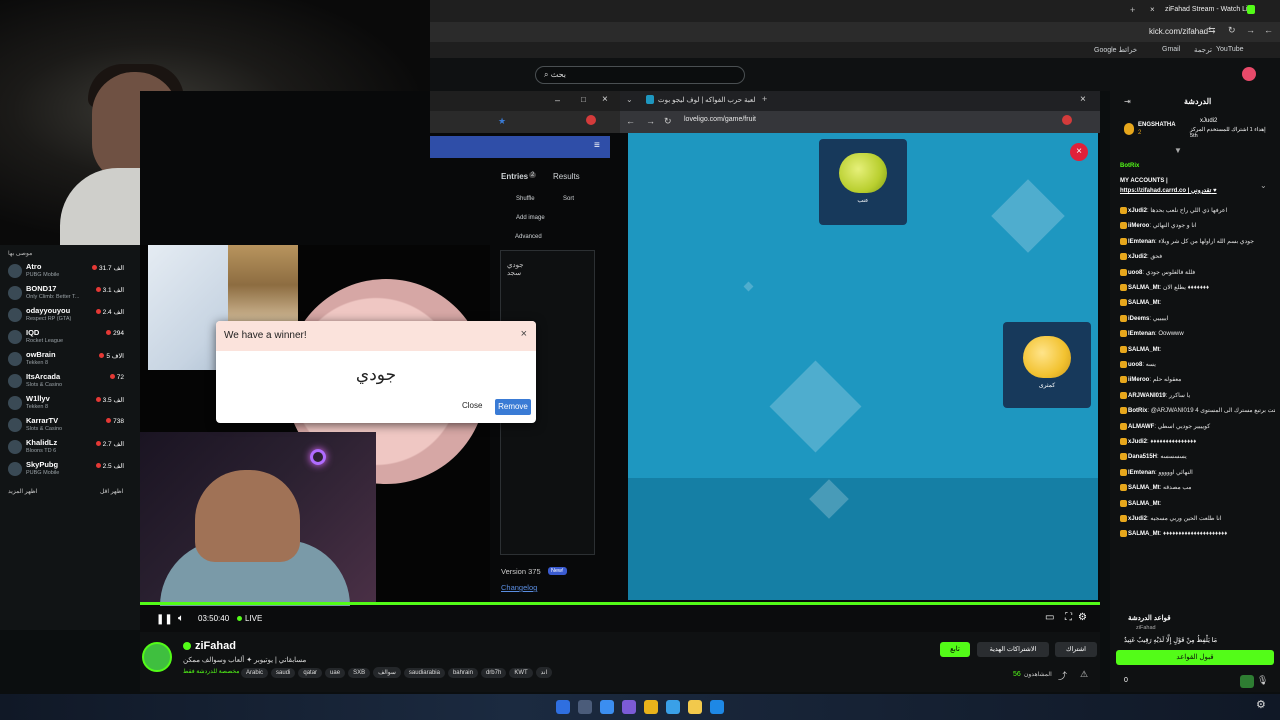  What do you see at coordinates (462, 673) in the screenshot?
I see `tag: bahrain` at bounding box center [462, 673].